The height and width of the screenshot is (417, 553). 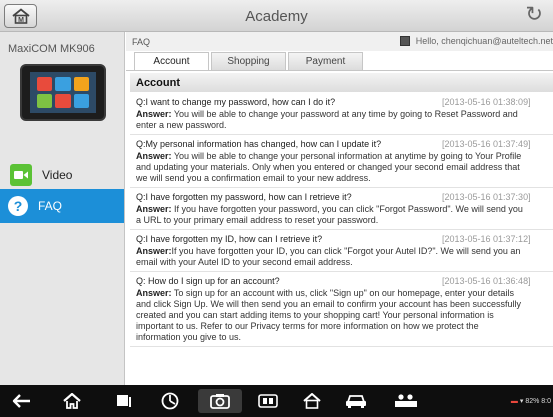 What do you see at coordinates (57, 175) in the screenshot?
I see `sidebar-item-label: Video` at bounding box center [57, 175].